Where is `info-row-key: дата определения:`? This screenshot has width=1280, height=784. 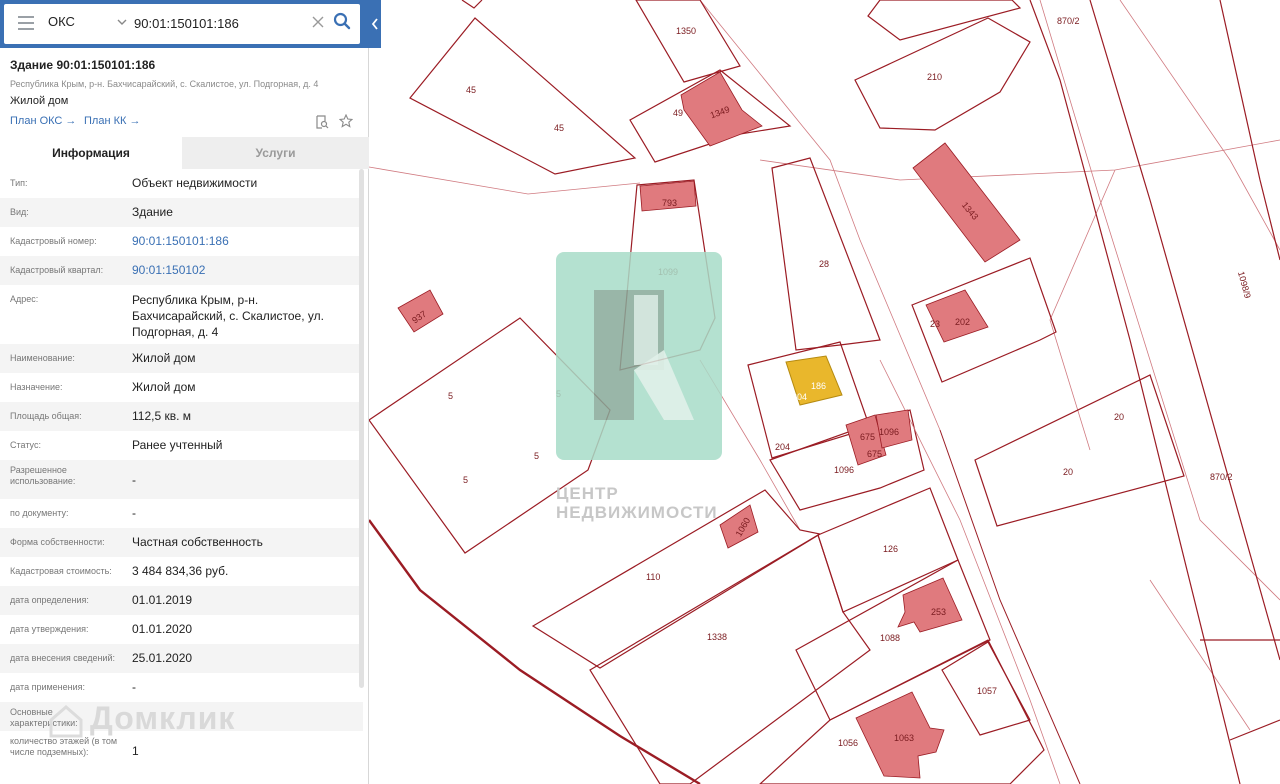
info-row-key: дата определения: is located at coordinates (49, 600).